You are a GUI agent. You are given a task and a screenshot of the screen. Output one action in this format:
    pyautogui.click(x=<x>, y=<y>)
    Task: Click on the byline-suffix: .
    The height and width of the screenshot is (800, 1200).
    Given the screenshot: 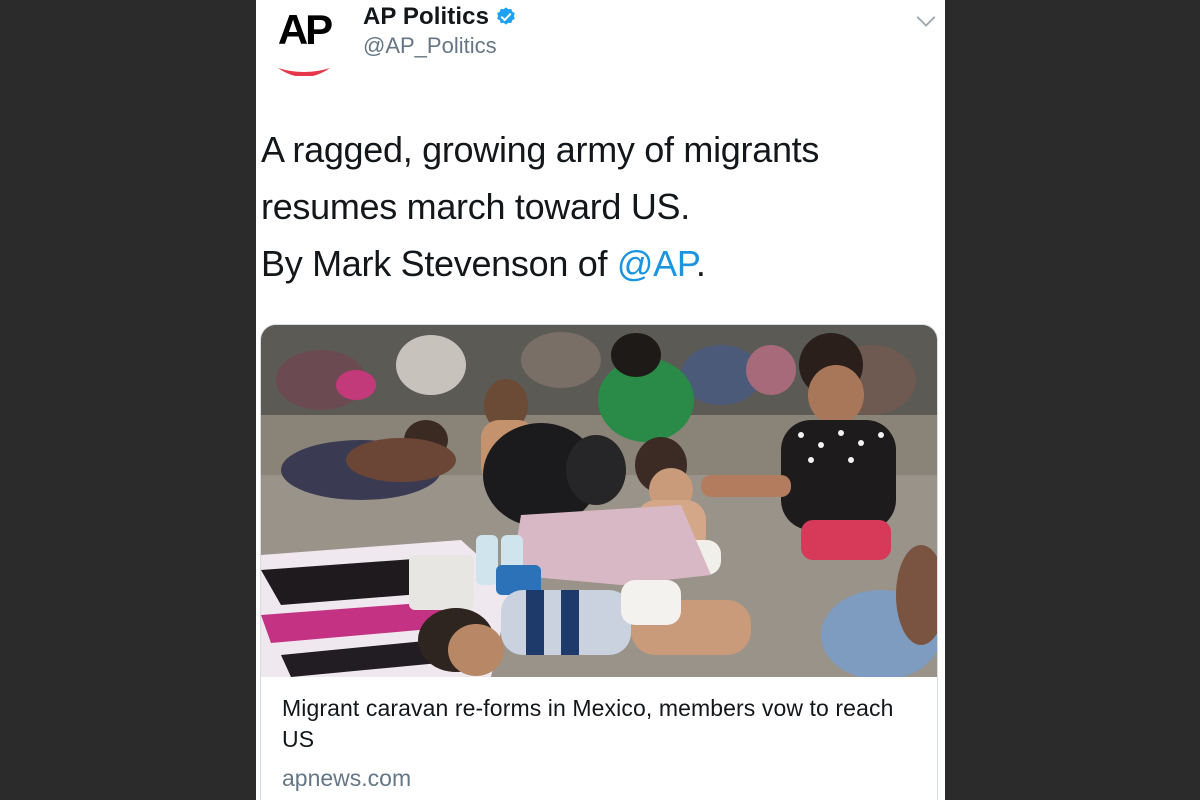 What is the action you would take?
    pyautogui.click(x=700, y=263)
    